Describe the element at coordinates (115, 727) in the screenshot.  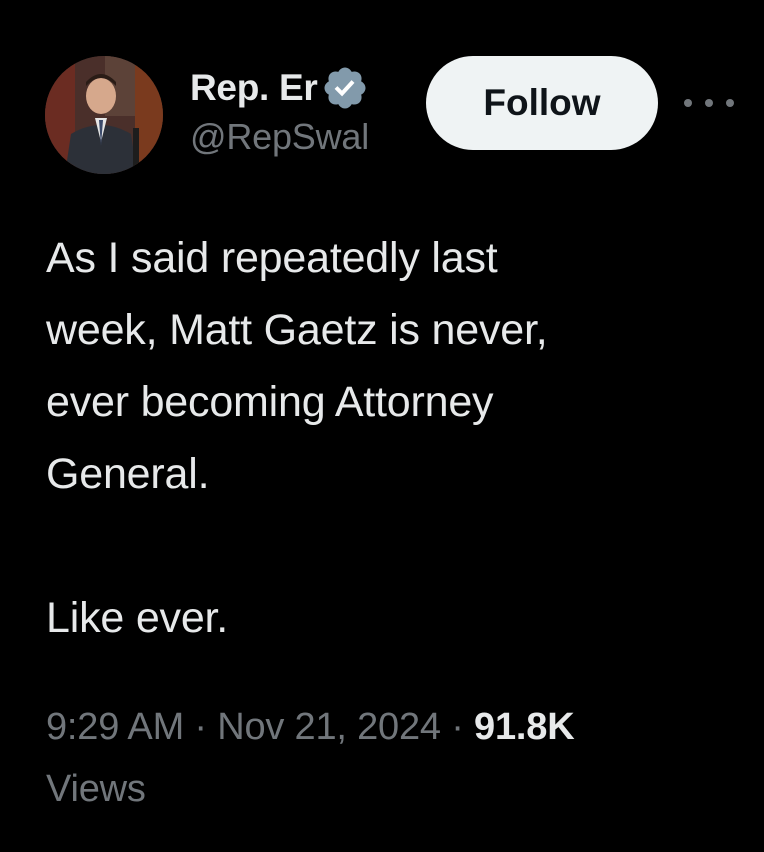
I see `timestamp-time: 9:29 AM` at that location.